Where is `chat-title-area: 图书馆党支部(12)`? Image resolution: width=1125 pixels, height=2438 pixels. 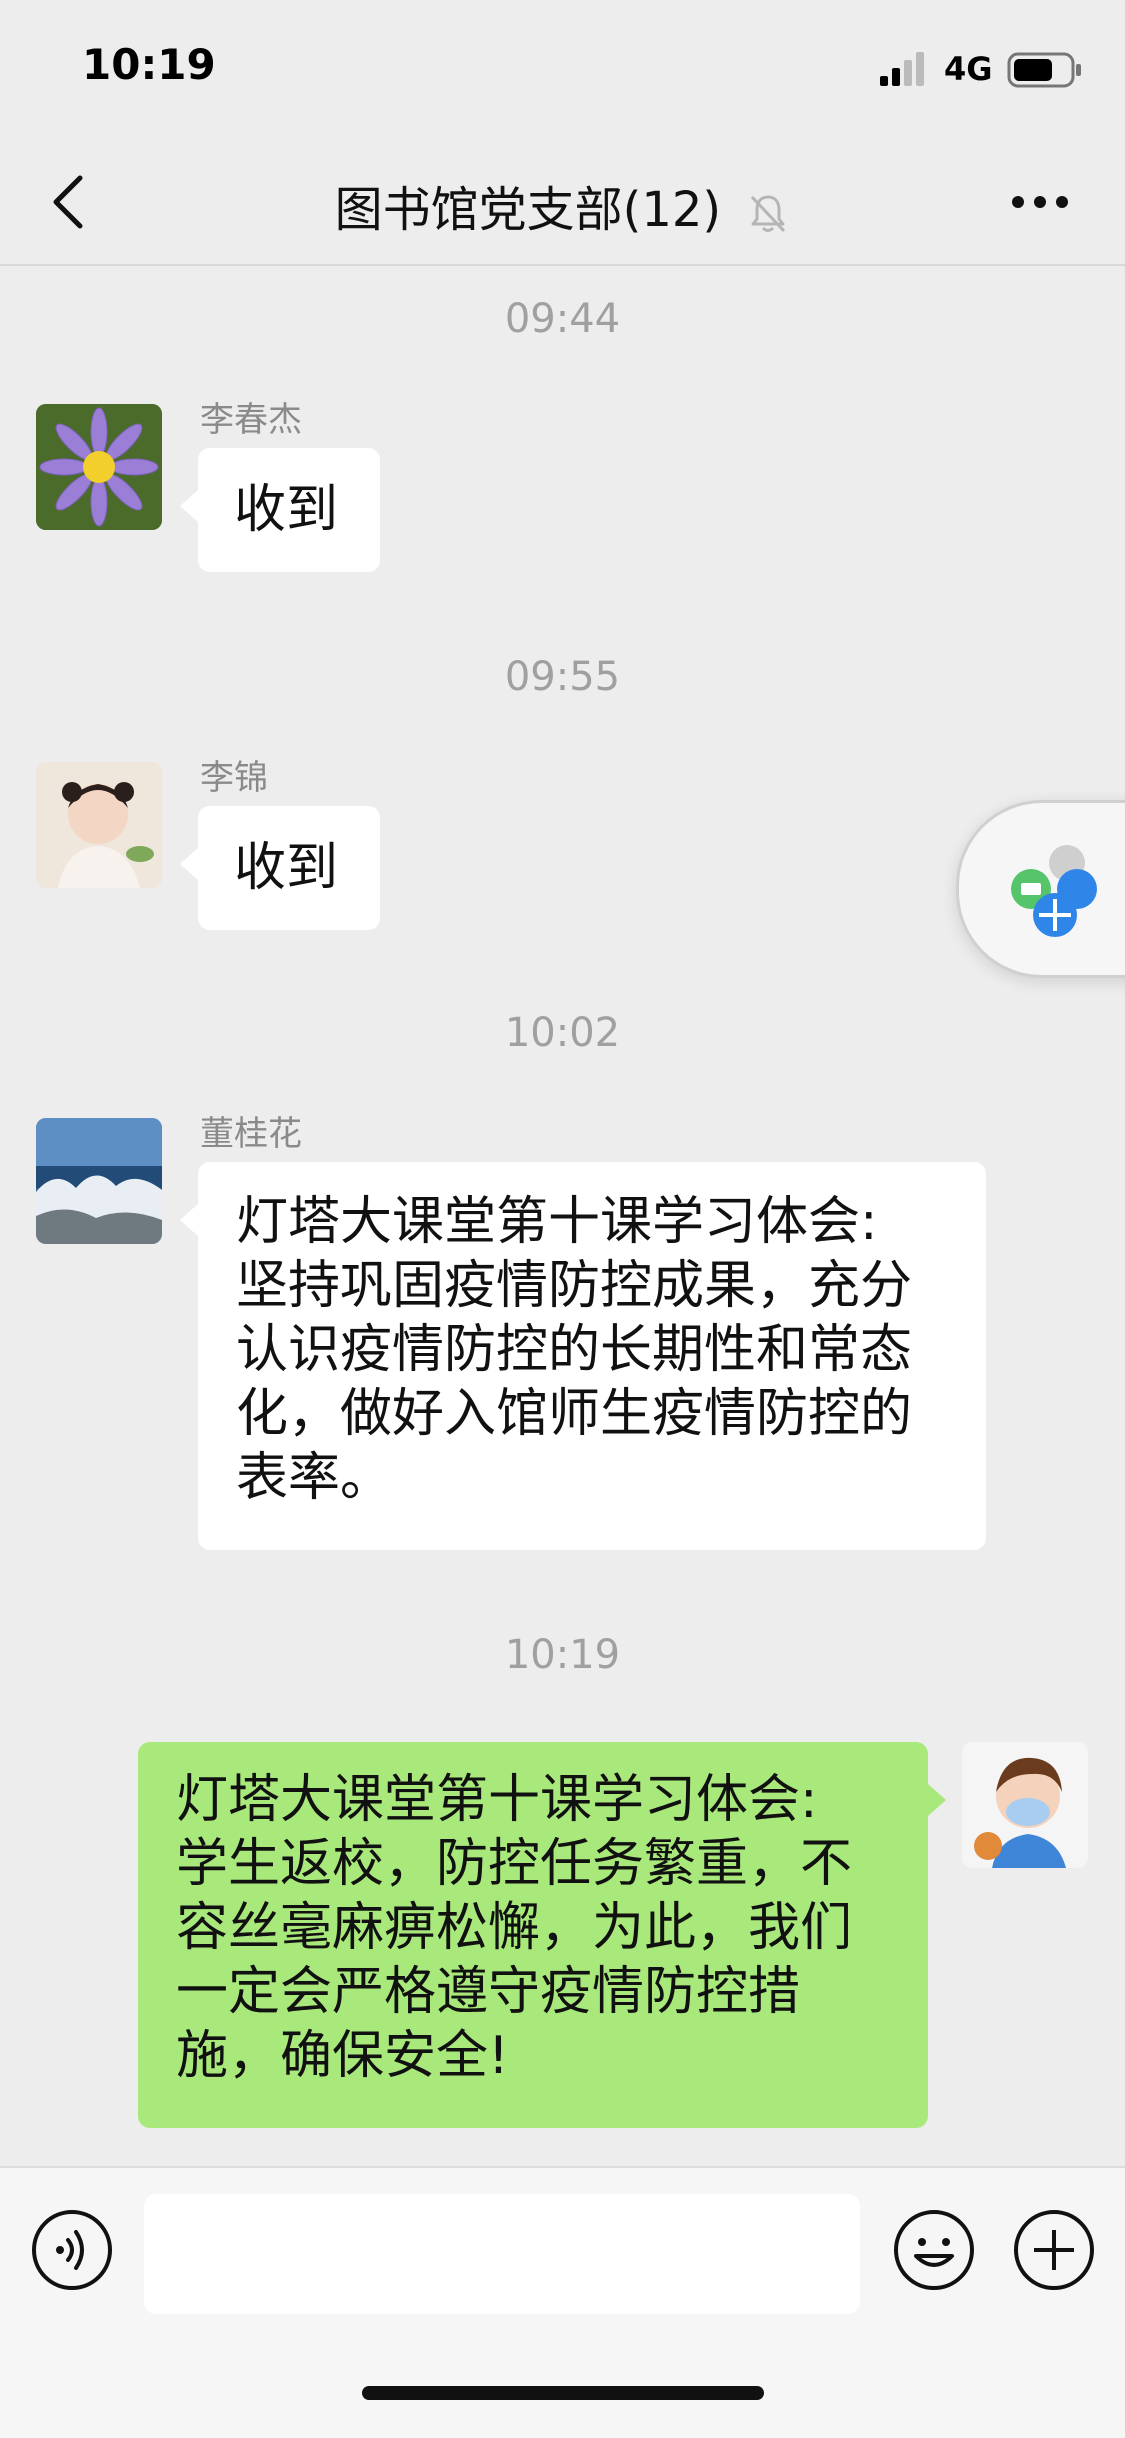 chat-title-area: 图书馆党支部(12) is located at coordinates (562, 205).